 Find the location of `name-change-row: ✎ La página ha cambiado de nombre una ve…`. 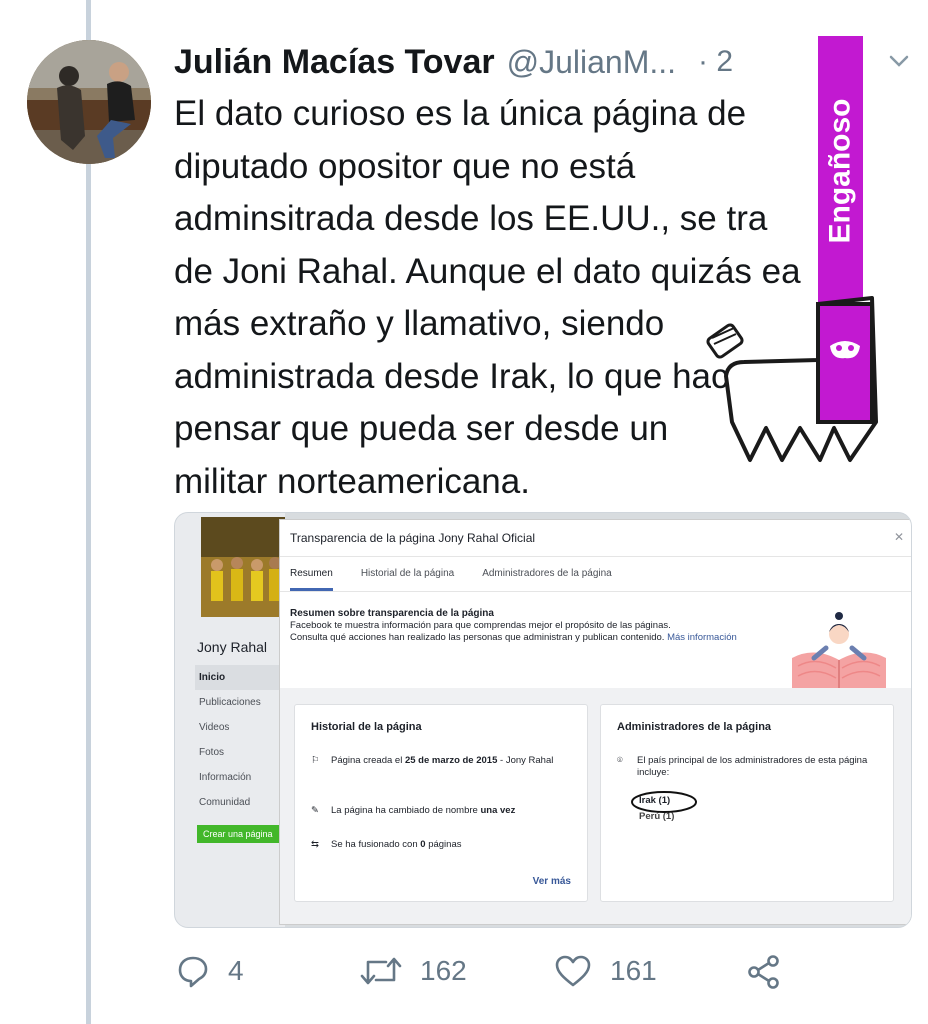

name-change-row: ✎ La página ha cambiado de nombre una ve… is located at coordinates (441, 811).